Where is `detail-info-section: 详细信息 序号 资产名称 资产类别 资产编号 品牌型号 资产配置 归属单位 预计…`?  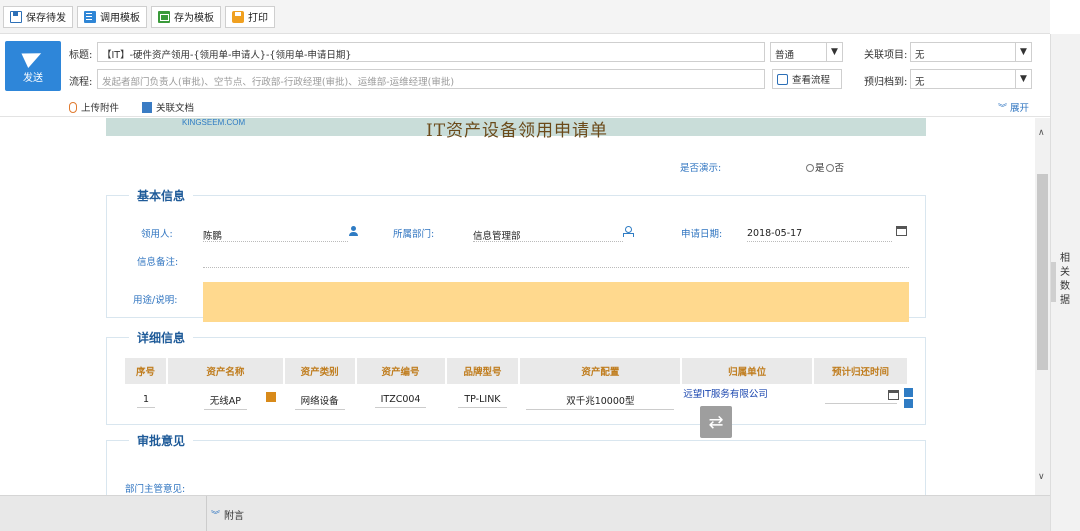 detail-info-section: 详细信息 序号 资产名称 资产类别 资产编号 品牌型号 资产配置 归属单位 预计… is located at coordinates (516, 377).